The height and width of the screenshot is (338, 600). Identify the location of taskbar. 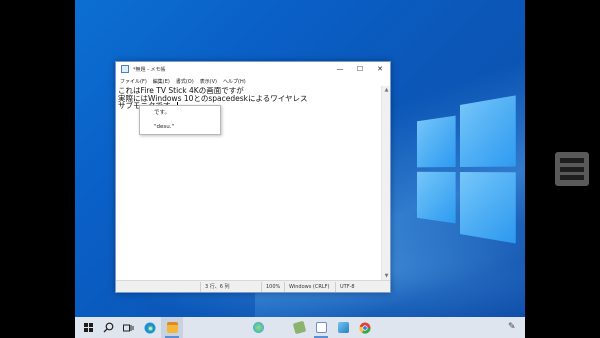
(300, 327).